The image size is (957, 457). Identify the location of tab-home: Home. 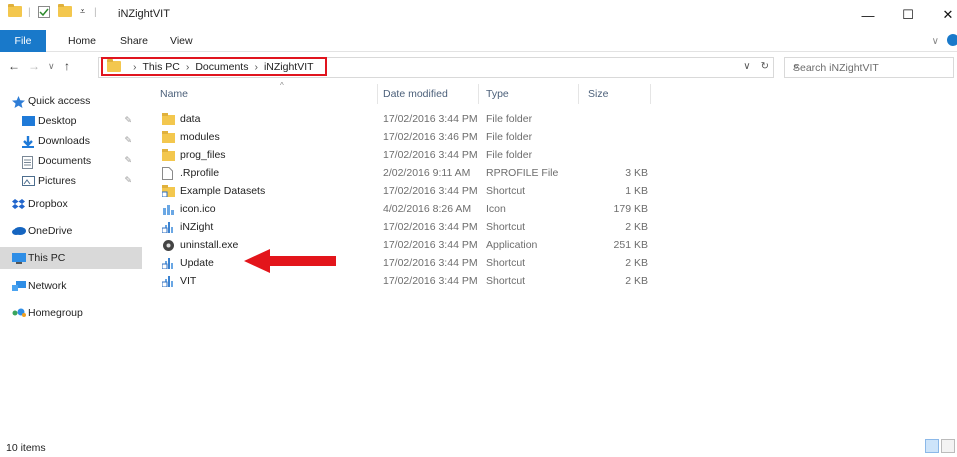
(82, 41).